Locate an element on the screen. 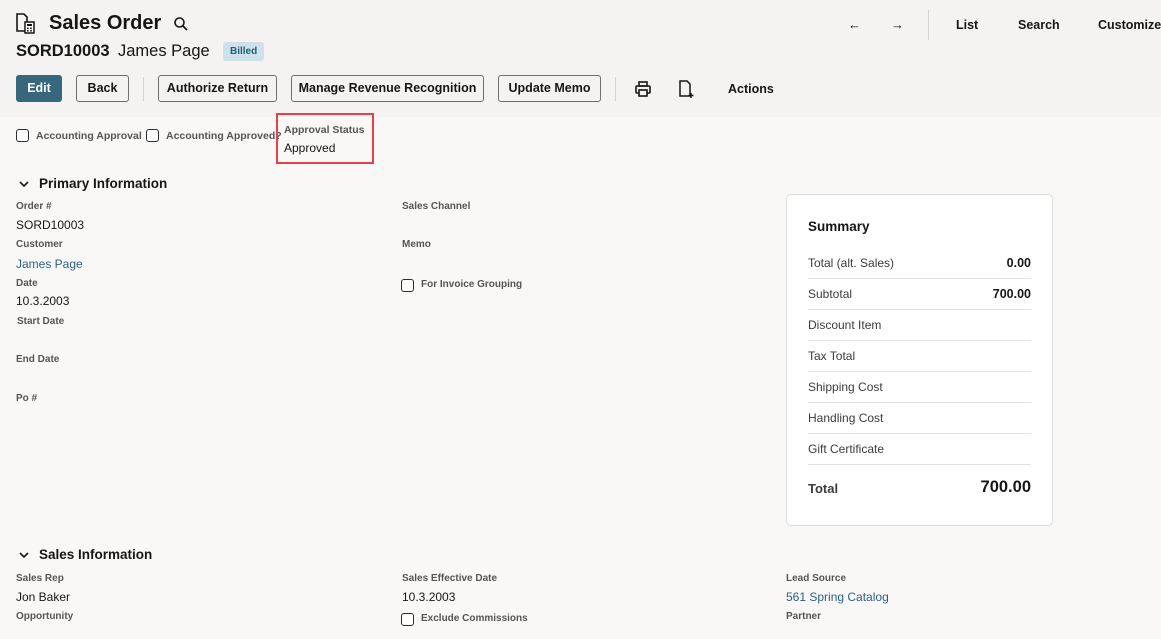 The width and height of the screenshot is (1161, 639). summary-row: Shipping Cost is located at coordinates (919, 387).